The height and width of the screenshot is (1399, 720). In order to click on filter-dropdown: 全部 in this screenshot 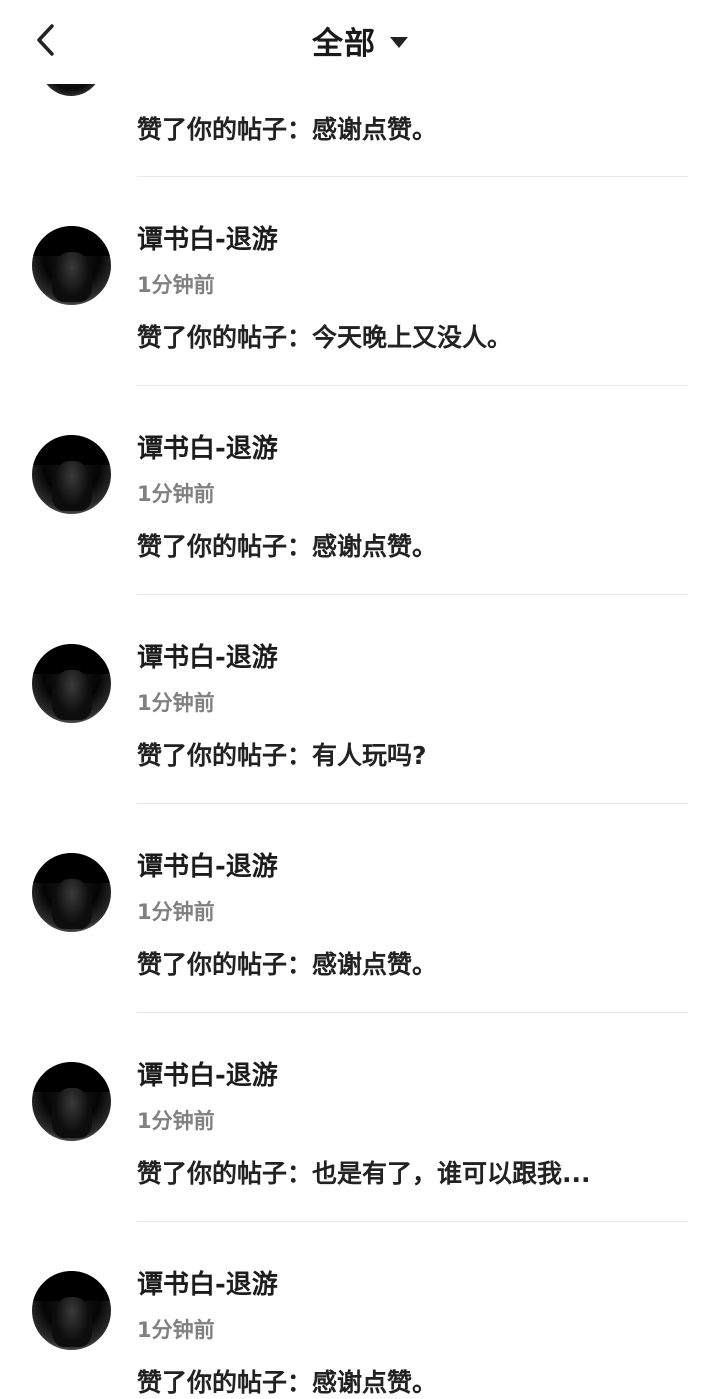, I will do `click(360, 40)`.